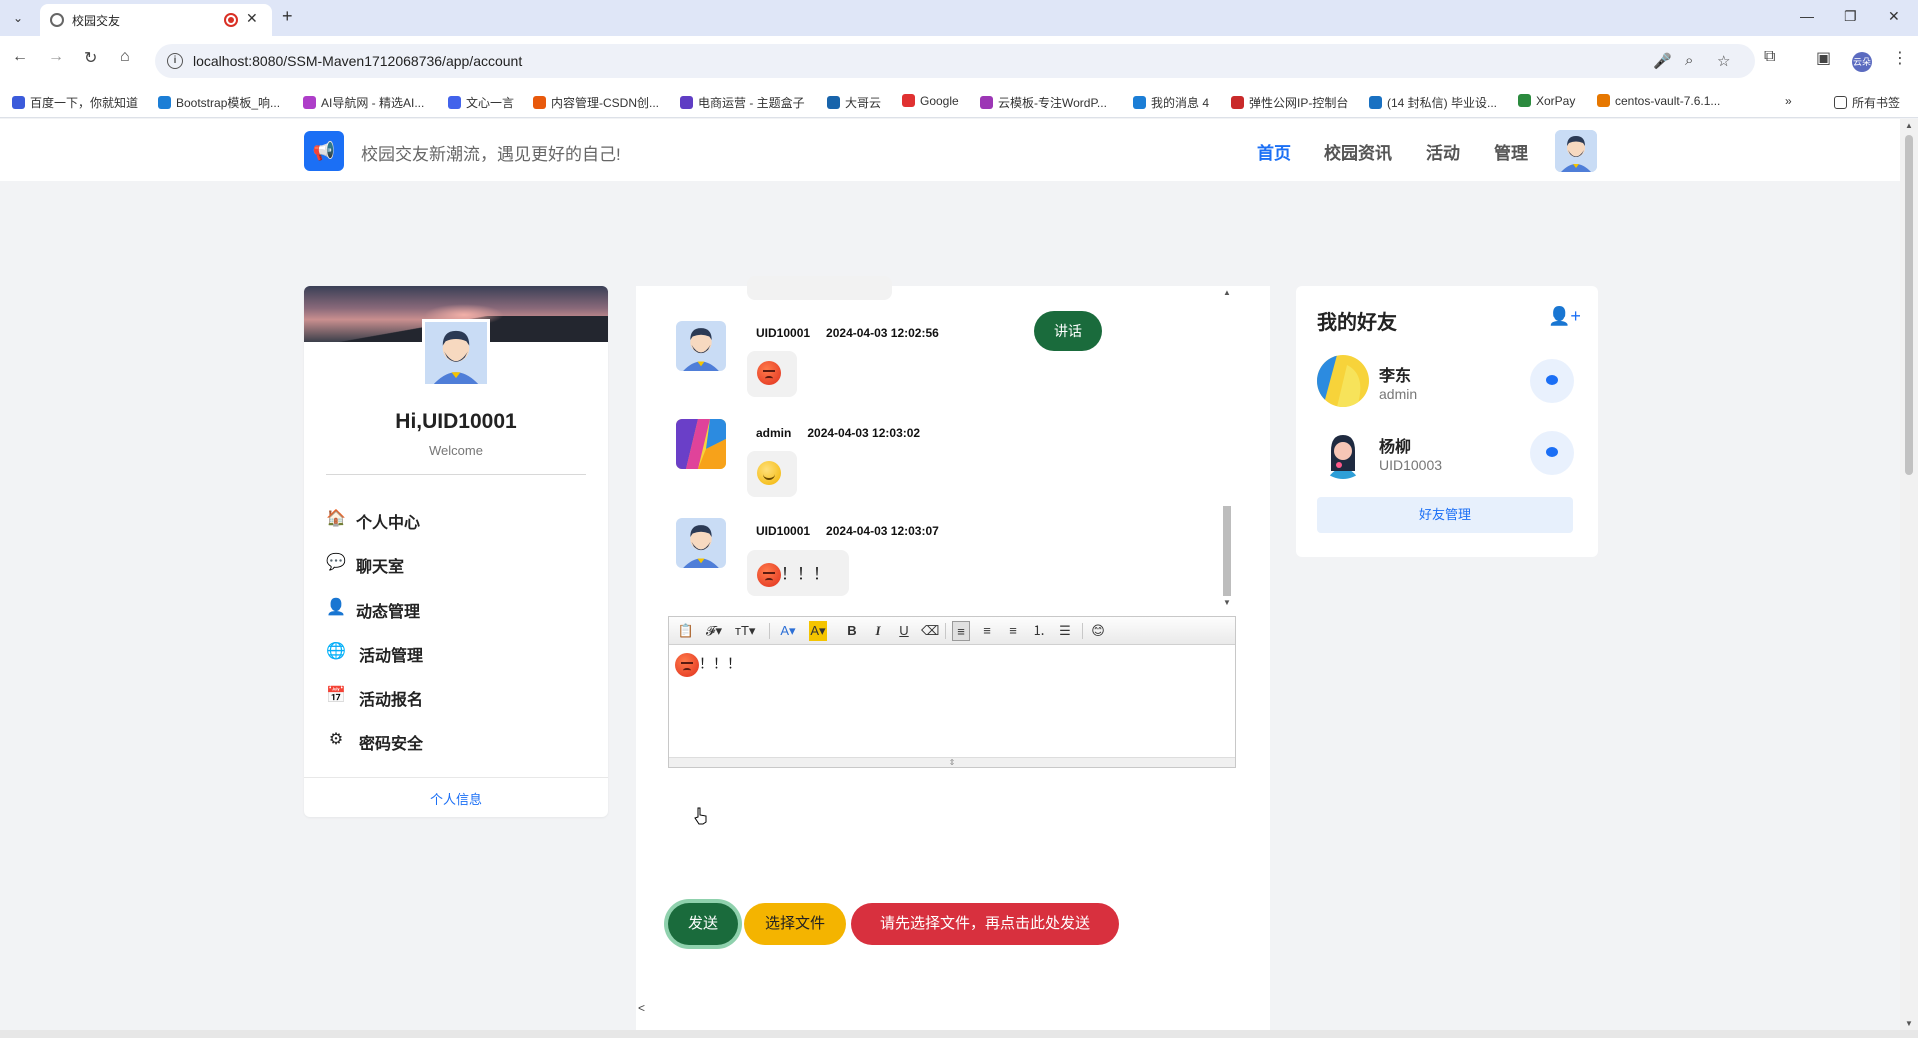 The width and height of the screenshot is (1918, 1038). I want to click on bookmark-item: 百度一下，你就知道, so click(75, 102).